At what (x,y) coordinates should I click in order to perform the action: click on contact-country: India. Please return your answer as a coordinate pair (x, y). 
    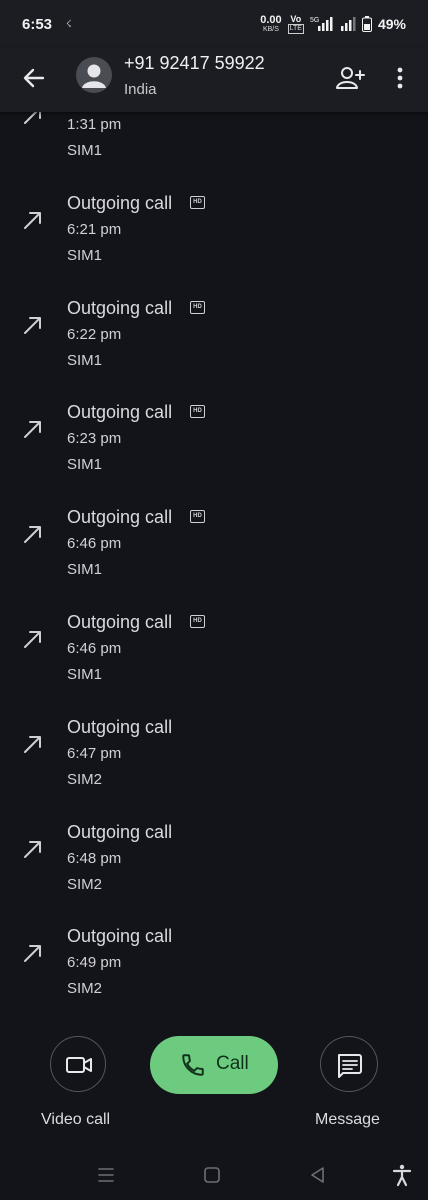
    Looking at the image, I should click on (140, 89).